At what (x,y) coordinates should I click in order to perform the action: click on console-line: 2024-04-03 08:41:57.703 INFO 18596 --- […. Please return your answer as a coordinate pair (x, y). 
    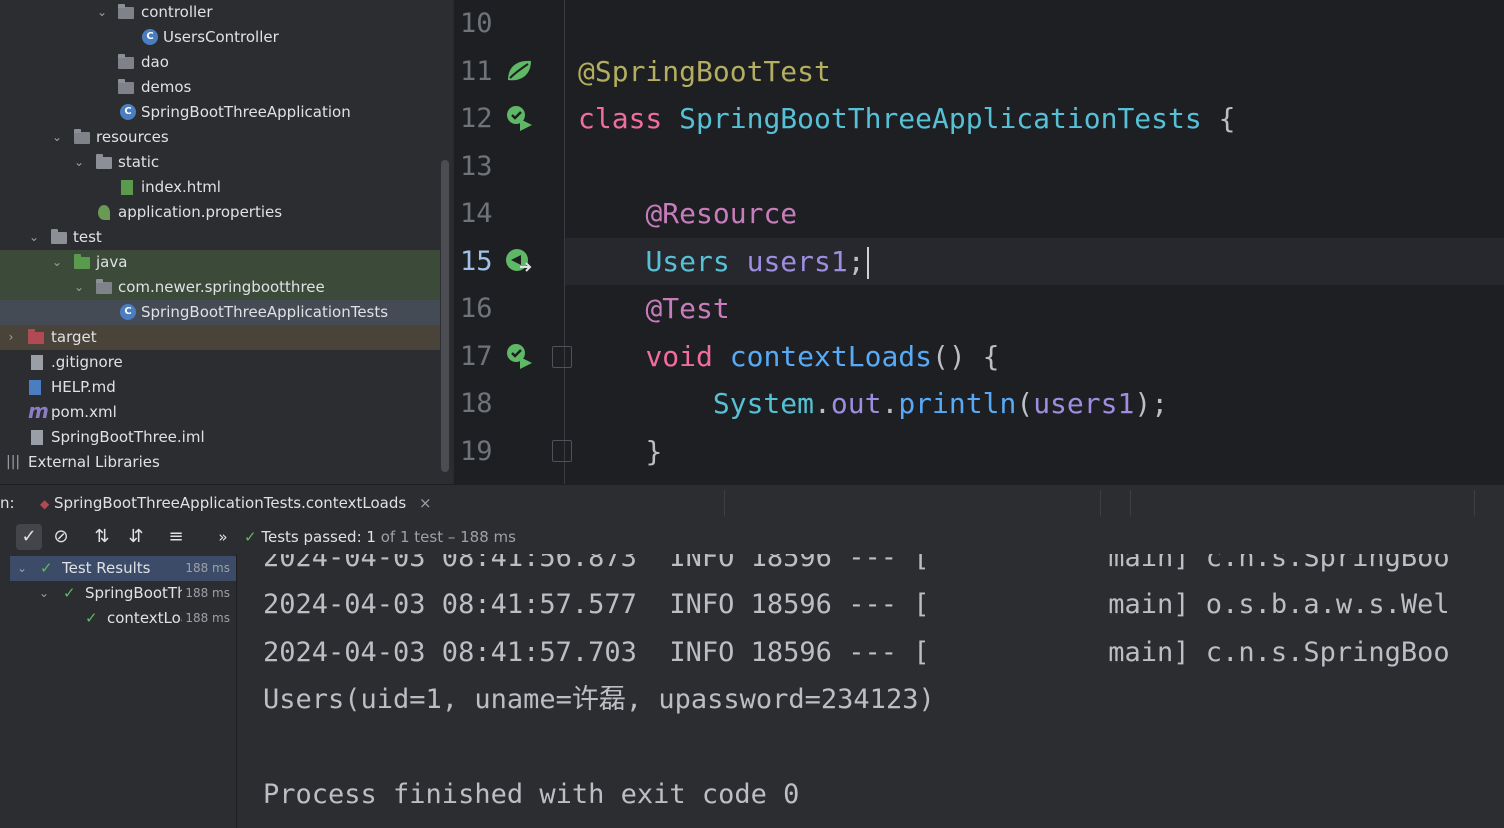
    Looking at the image, I should click on (856, 652).